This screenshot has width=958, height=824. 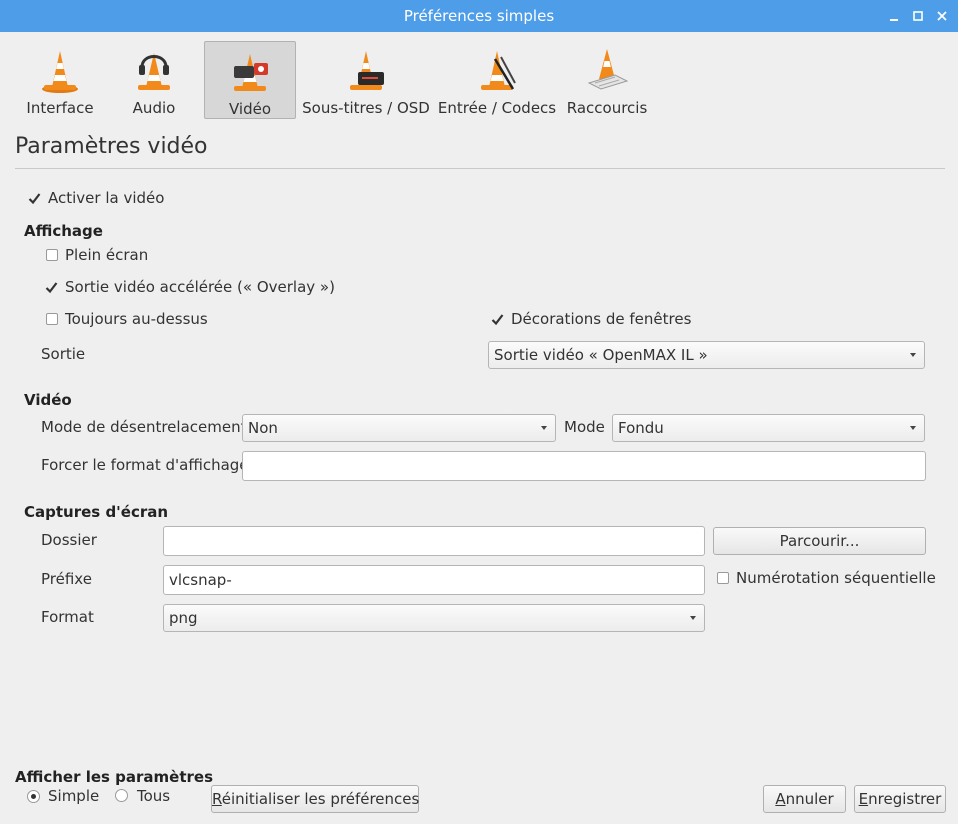 I want to click on always-on-top-label: Toujours au-dessus, so click(x=136, y=319).